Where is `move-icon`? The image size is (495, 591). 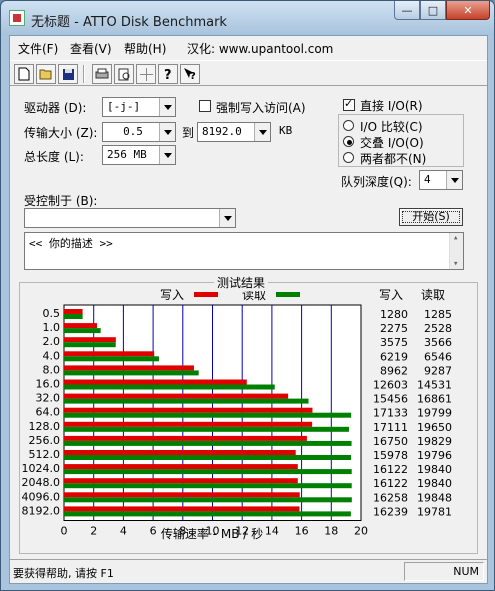
move-icon is located at coordinates (146, 74).